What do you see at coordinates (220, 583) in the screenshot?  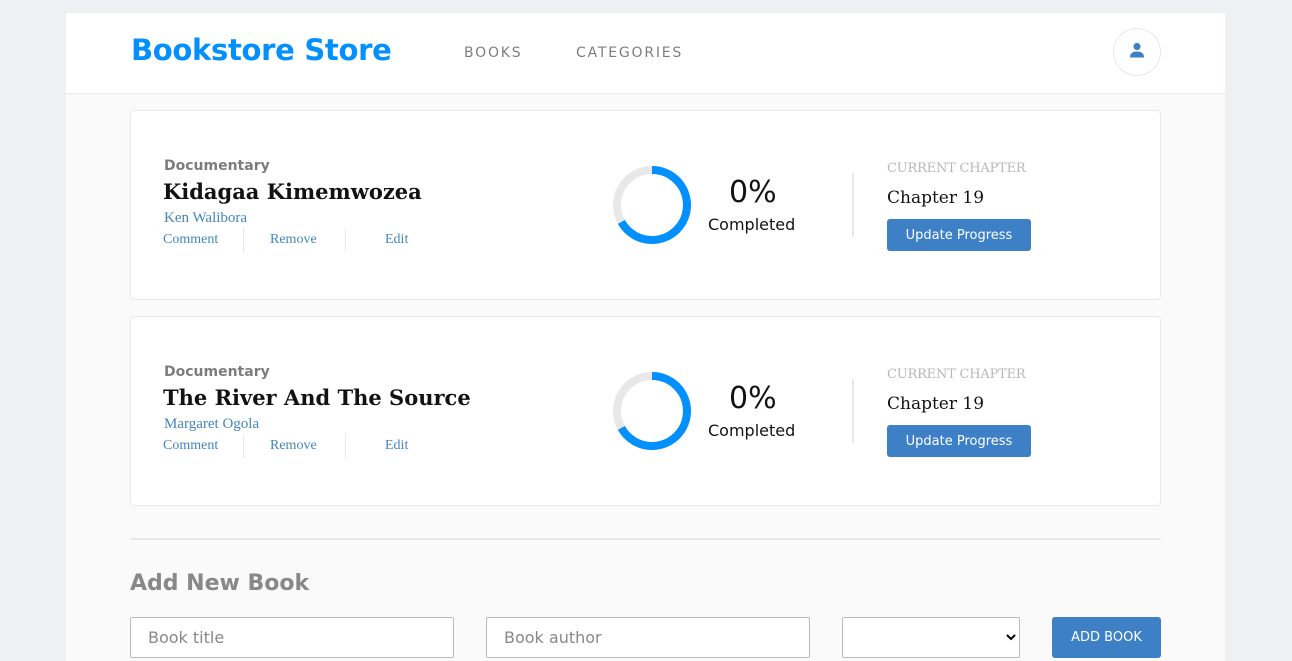 I see `add-book-heading: Add New Book` at bounding box center [220, 583].